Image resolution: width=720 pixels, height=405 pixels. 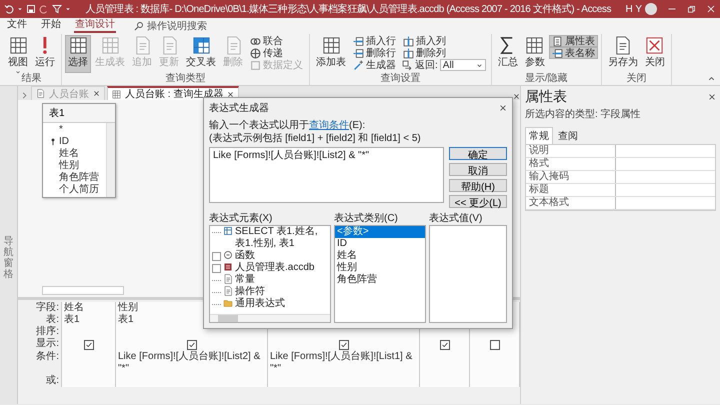 What do you see at coordinates (374, 41) in the screenshot?
I see `ribbon-button: 插入行` at bounding box center [374, 41].